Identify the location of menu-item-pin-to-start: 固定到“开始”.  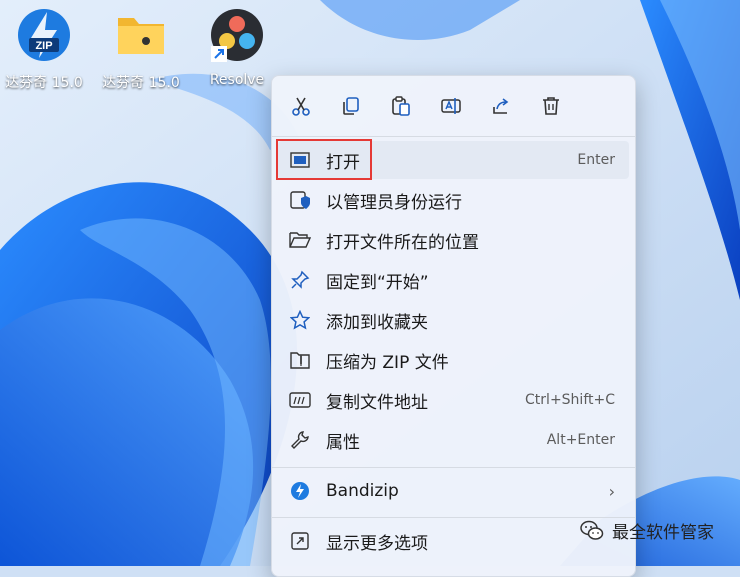
(453, 280).